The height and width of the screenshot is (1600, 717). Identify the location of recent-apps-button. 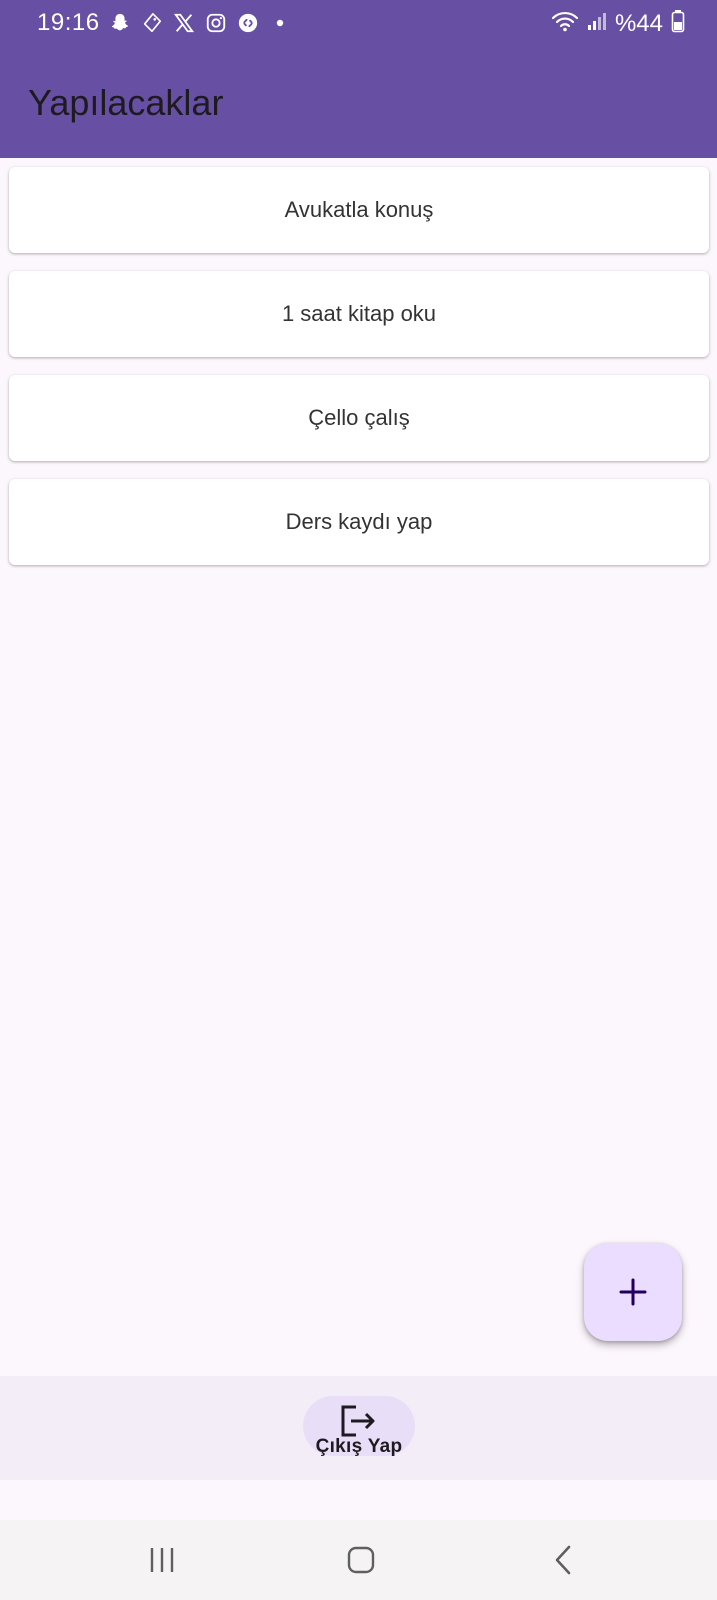
(162, 1560).